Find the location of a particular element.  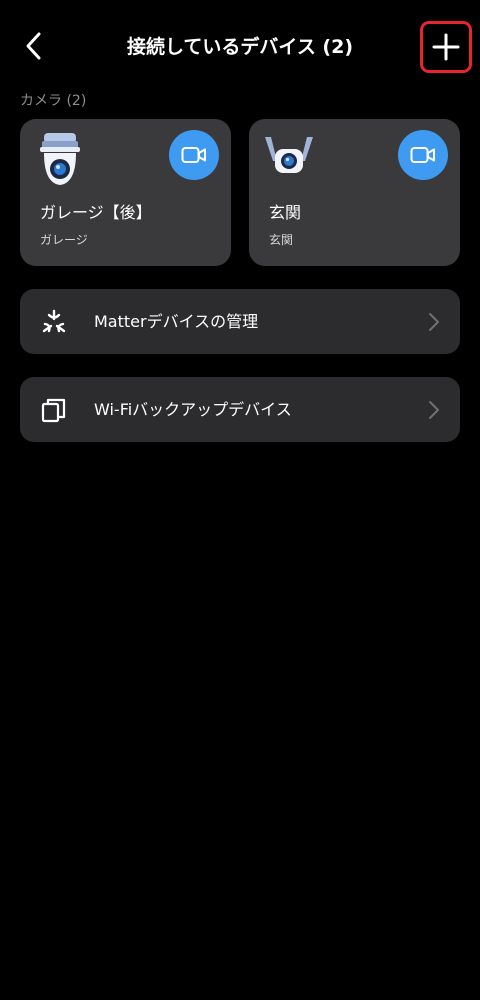

camera-name: ガレージ【後】 is located at coordinates (96, 212).